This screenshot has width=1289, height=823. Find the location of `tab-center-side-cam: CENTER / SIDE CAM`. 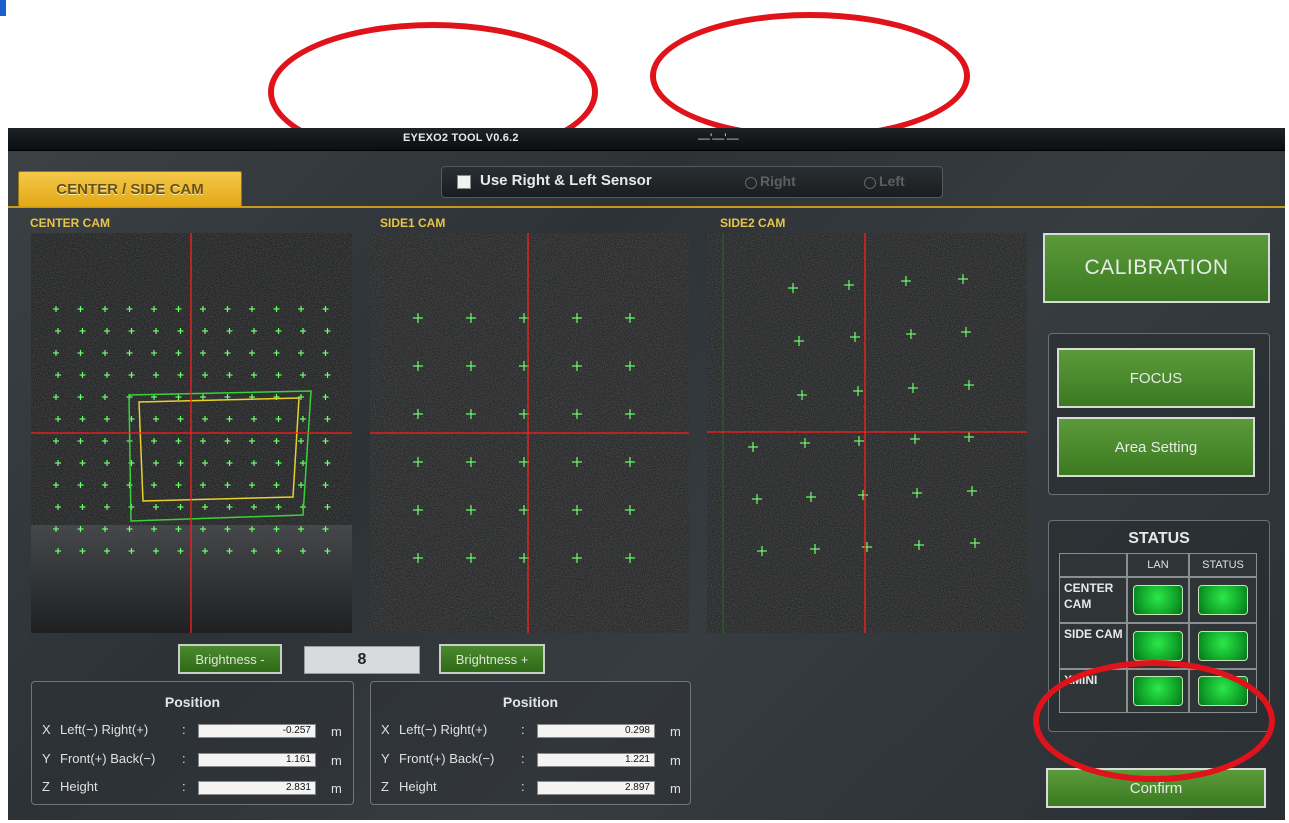

tab-center-side-cam: CENTER / SIDE CAM is located at coordinates (130, 189).